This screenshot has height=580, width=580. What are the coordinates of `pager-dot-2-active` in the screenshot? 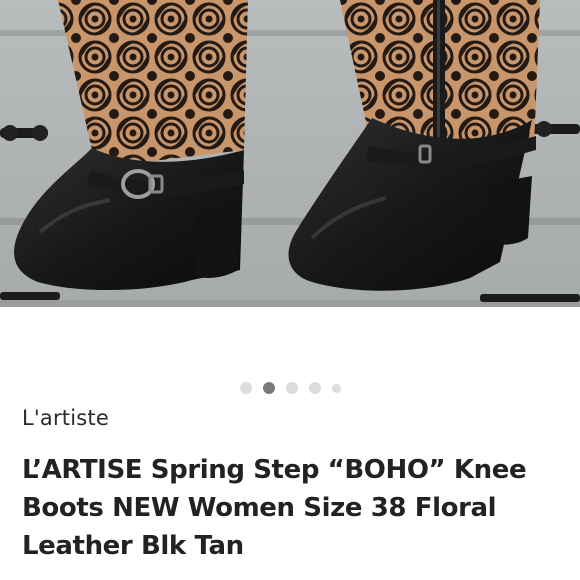 It's located at (268, 388).